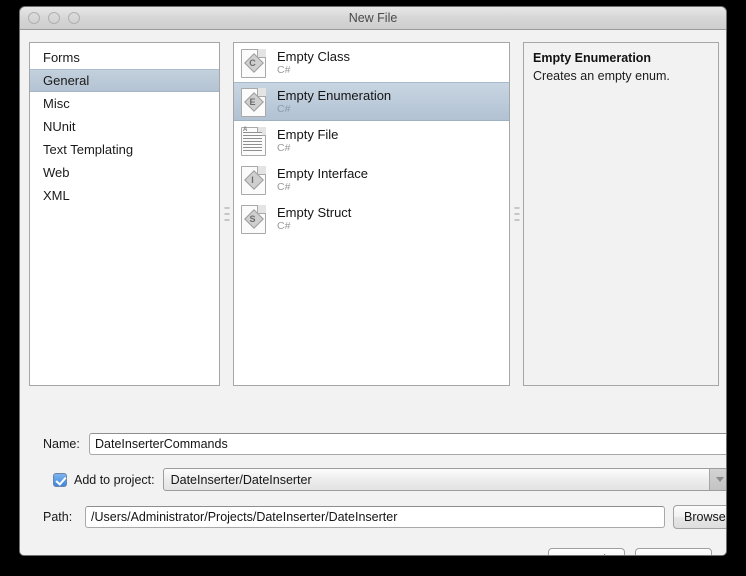 The image size is (746, 576). What do you see at coordinates (323, 173) in the screenshot?
I see `template-title: Empty Interface` at bounding box center [323, 173].